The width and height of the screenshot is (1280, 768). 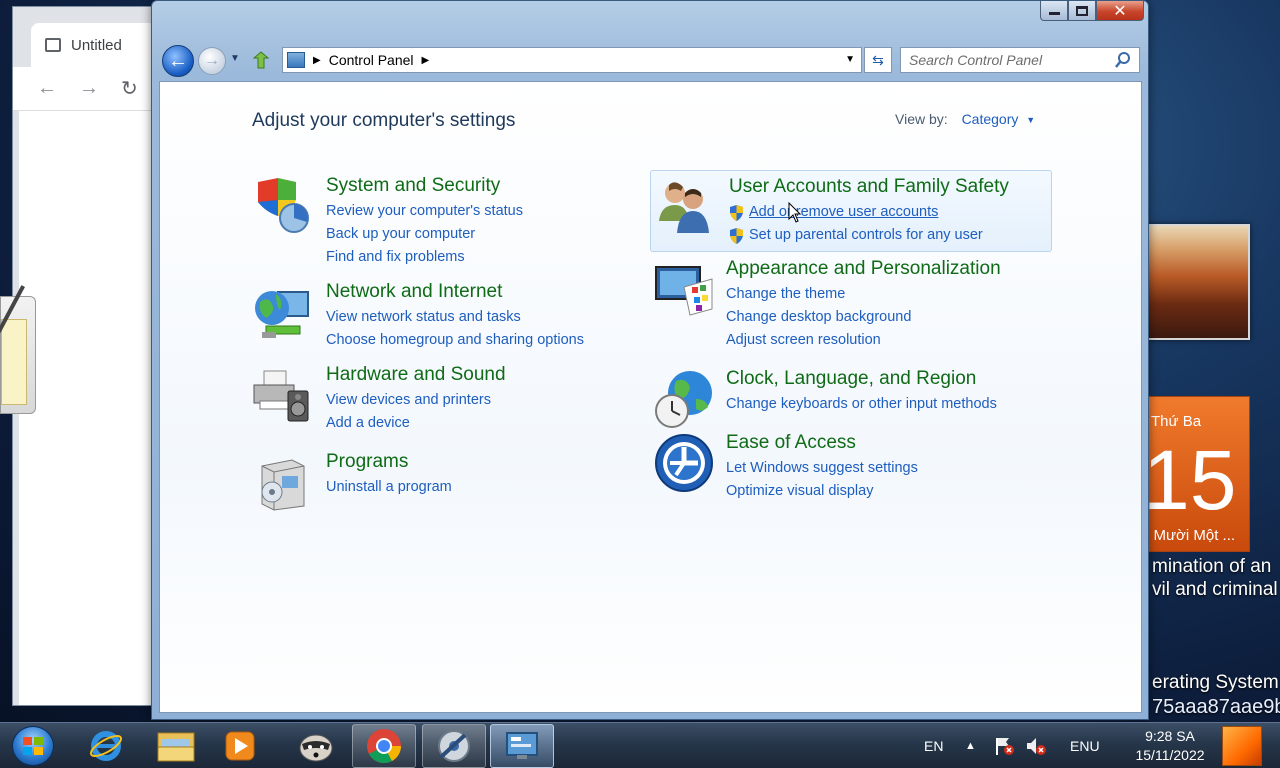 What do you see at coordinates (282, 314) in the screenshot?
I see `globe-network-icon` at bounding box center [282, 314].